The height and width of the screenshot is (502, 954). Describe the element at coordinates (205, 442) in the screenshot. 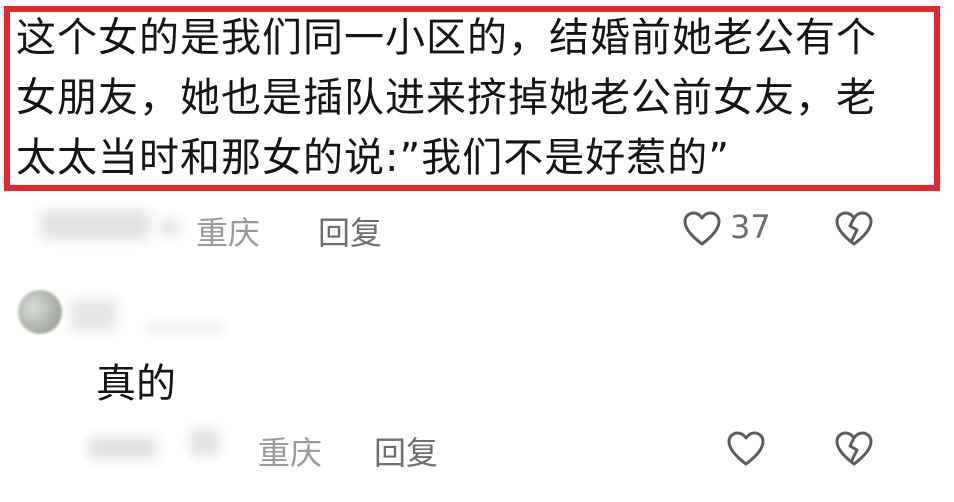

I see `blurred-timestamp-tail` at that location.